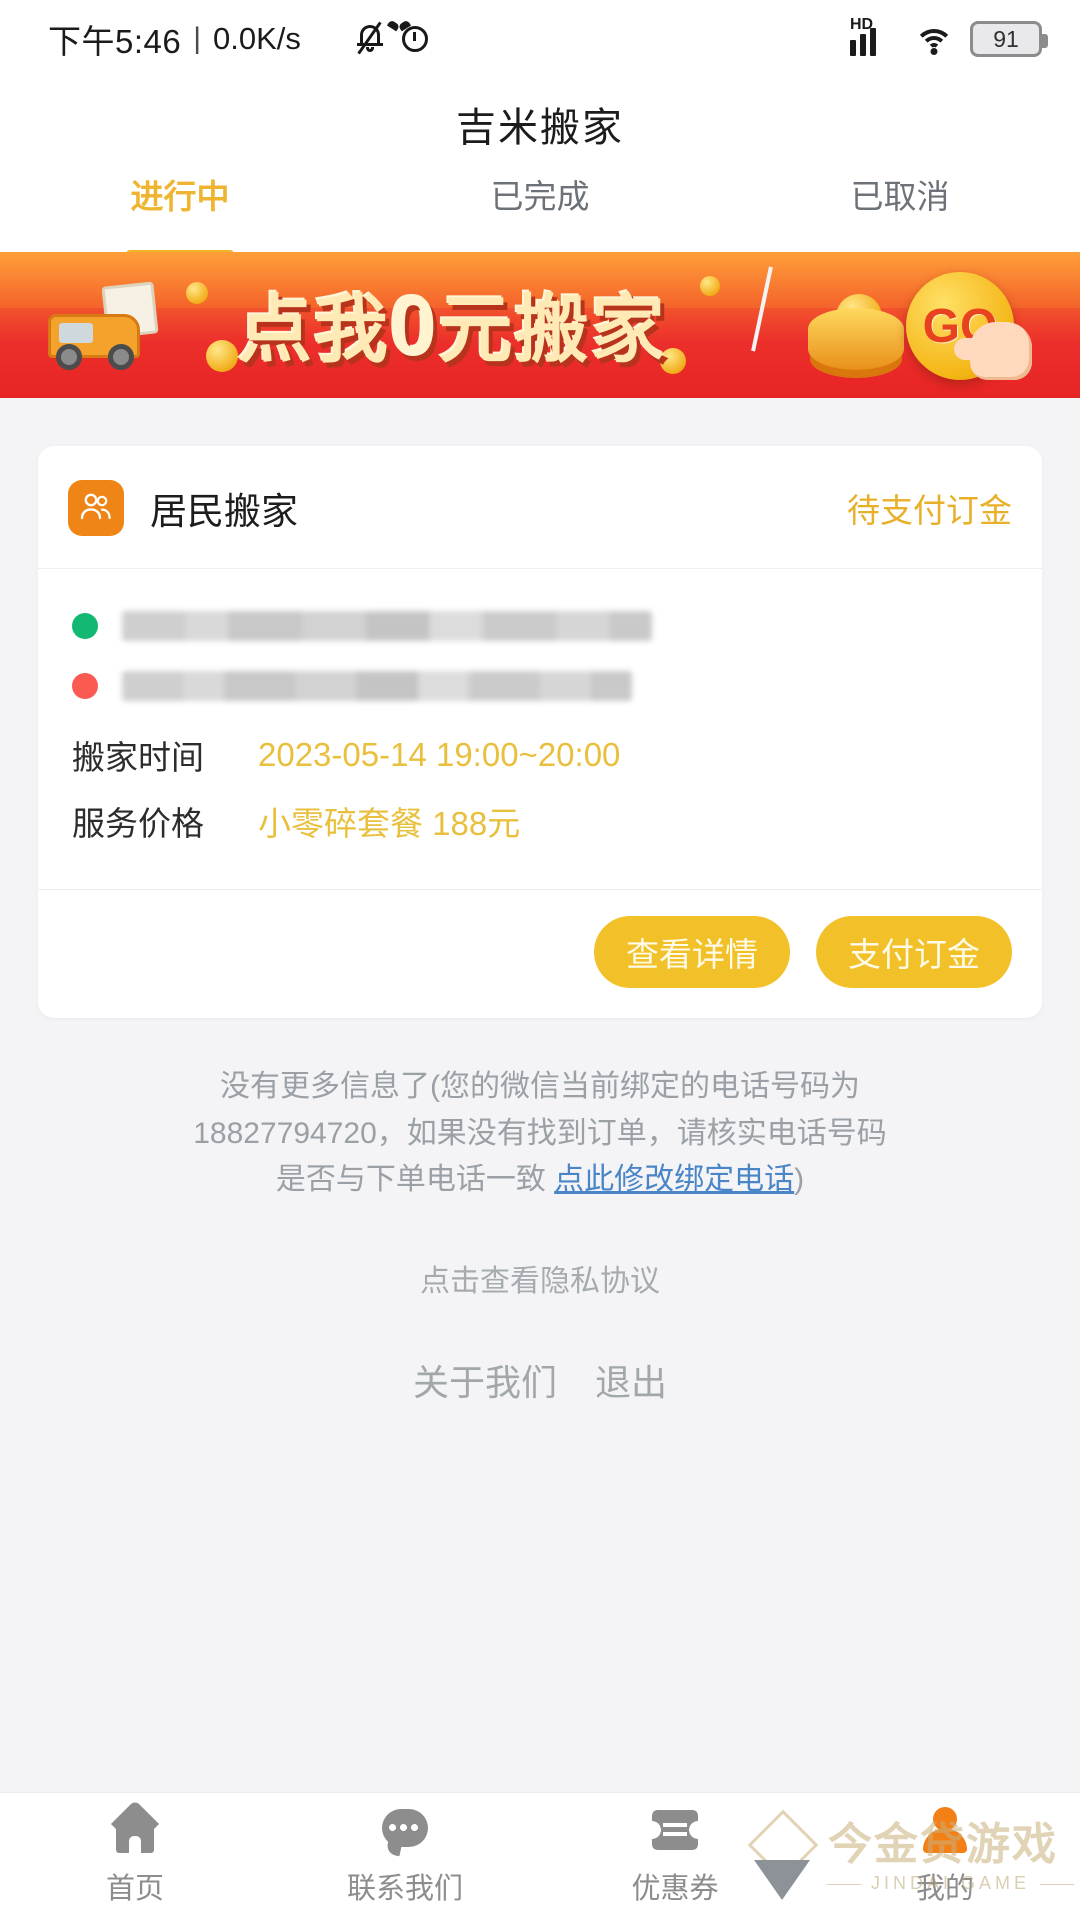 The image size is (1080, 1920). Describe the element at coordinates (85, 626) in the screenshot. I see `start-dot-icon` at that location.